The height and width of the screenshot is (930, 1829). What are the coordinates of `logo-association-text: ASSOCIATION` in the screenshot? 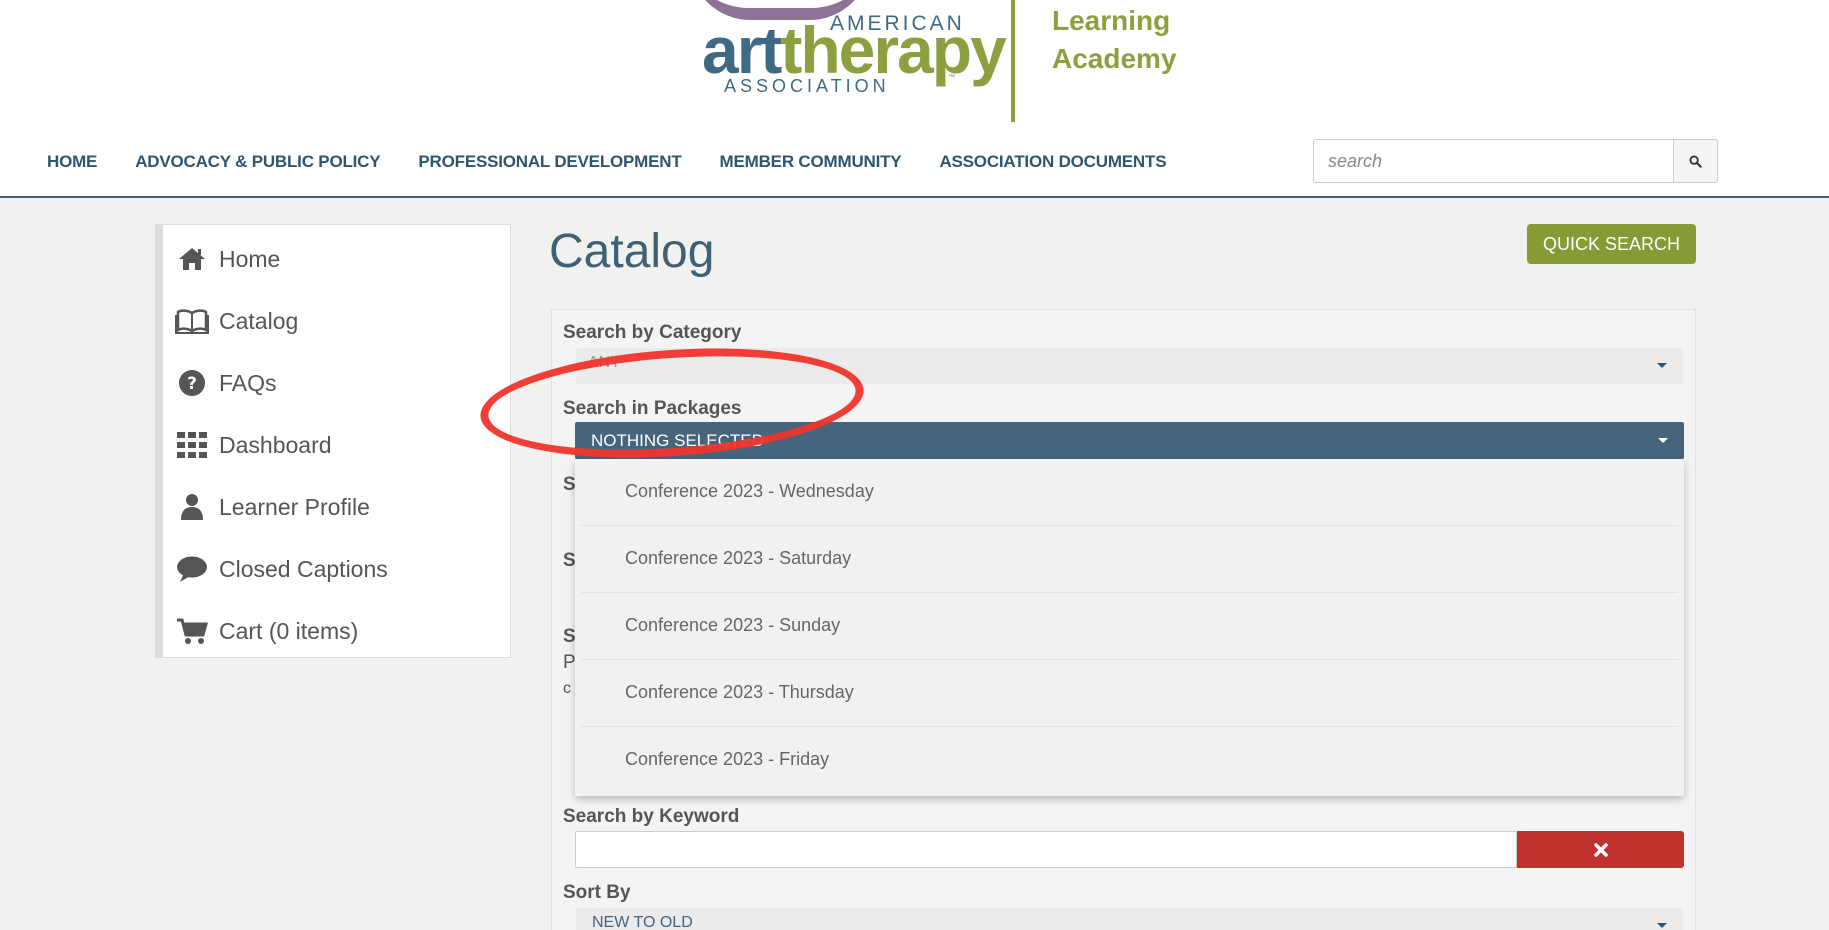 It's located at (807, 86).